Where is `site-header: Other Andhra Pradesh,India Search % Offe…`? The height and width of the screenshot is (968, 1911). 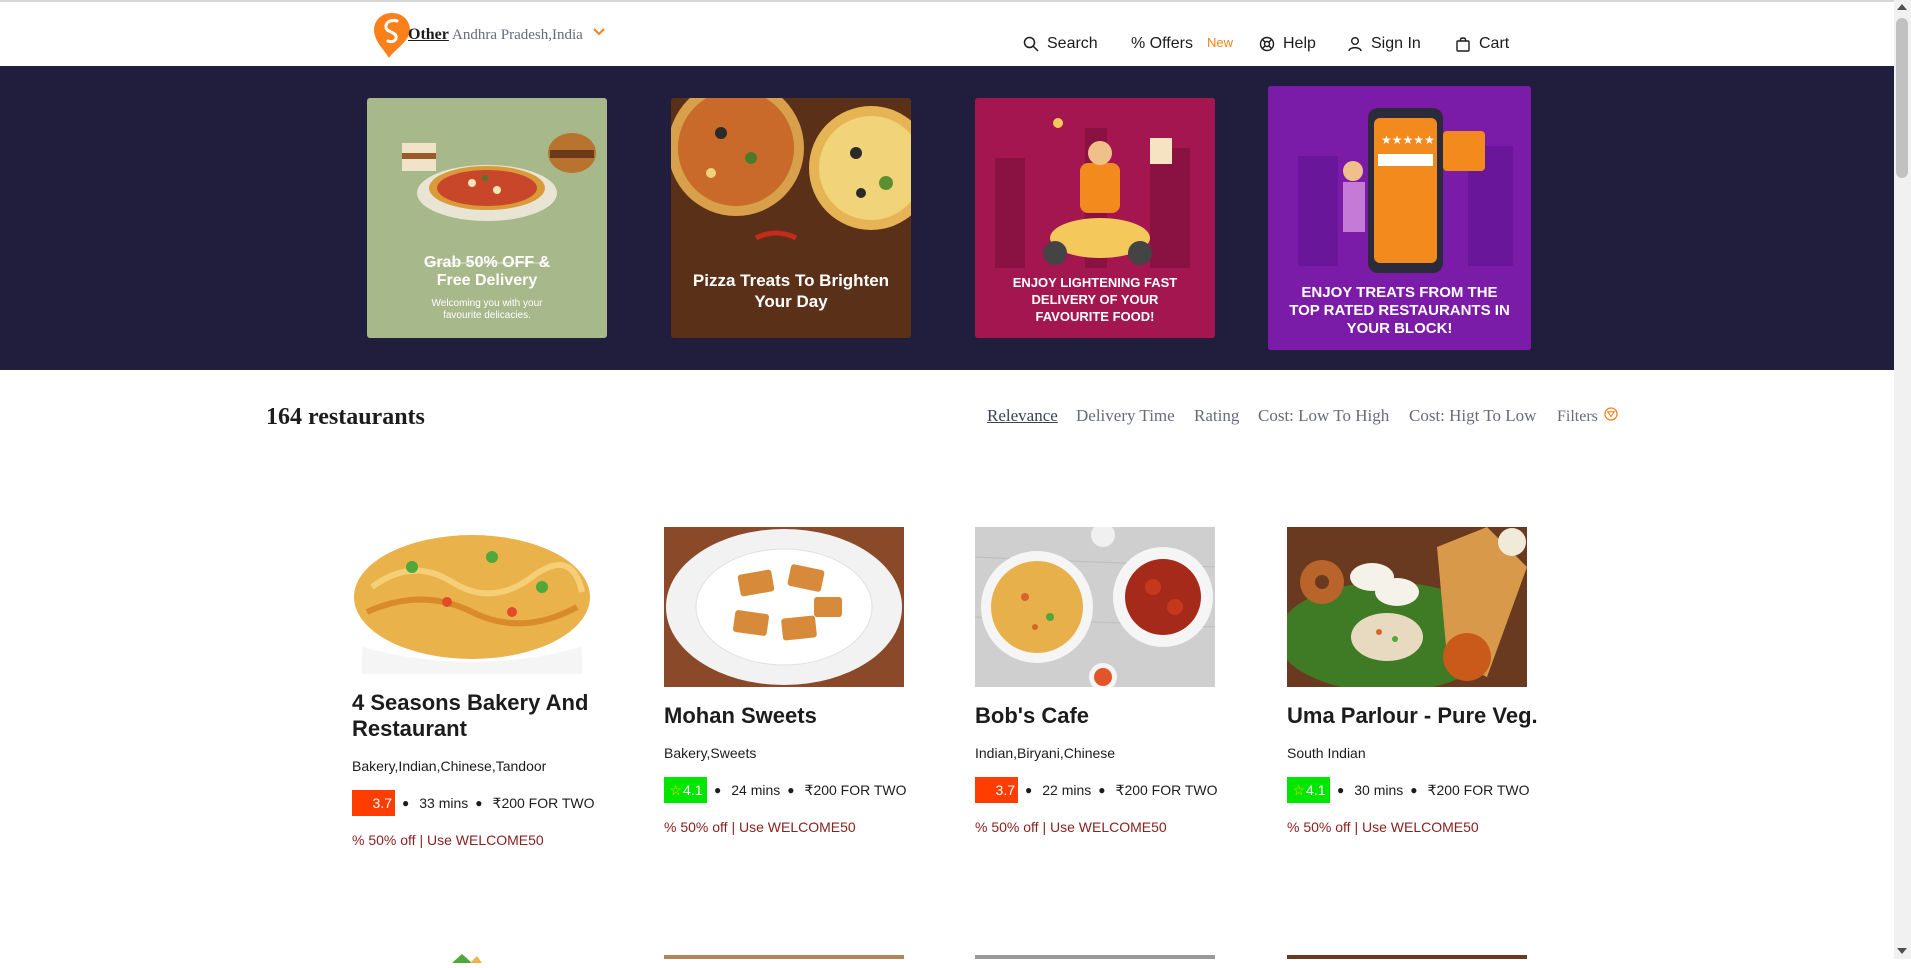
site-header: Other Andhra Pradesh,India Search % Offe… is located at coordinates (947, 34).